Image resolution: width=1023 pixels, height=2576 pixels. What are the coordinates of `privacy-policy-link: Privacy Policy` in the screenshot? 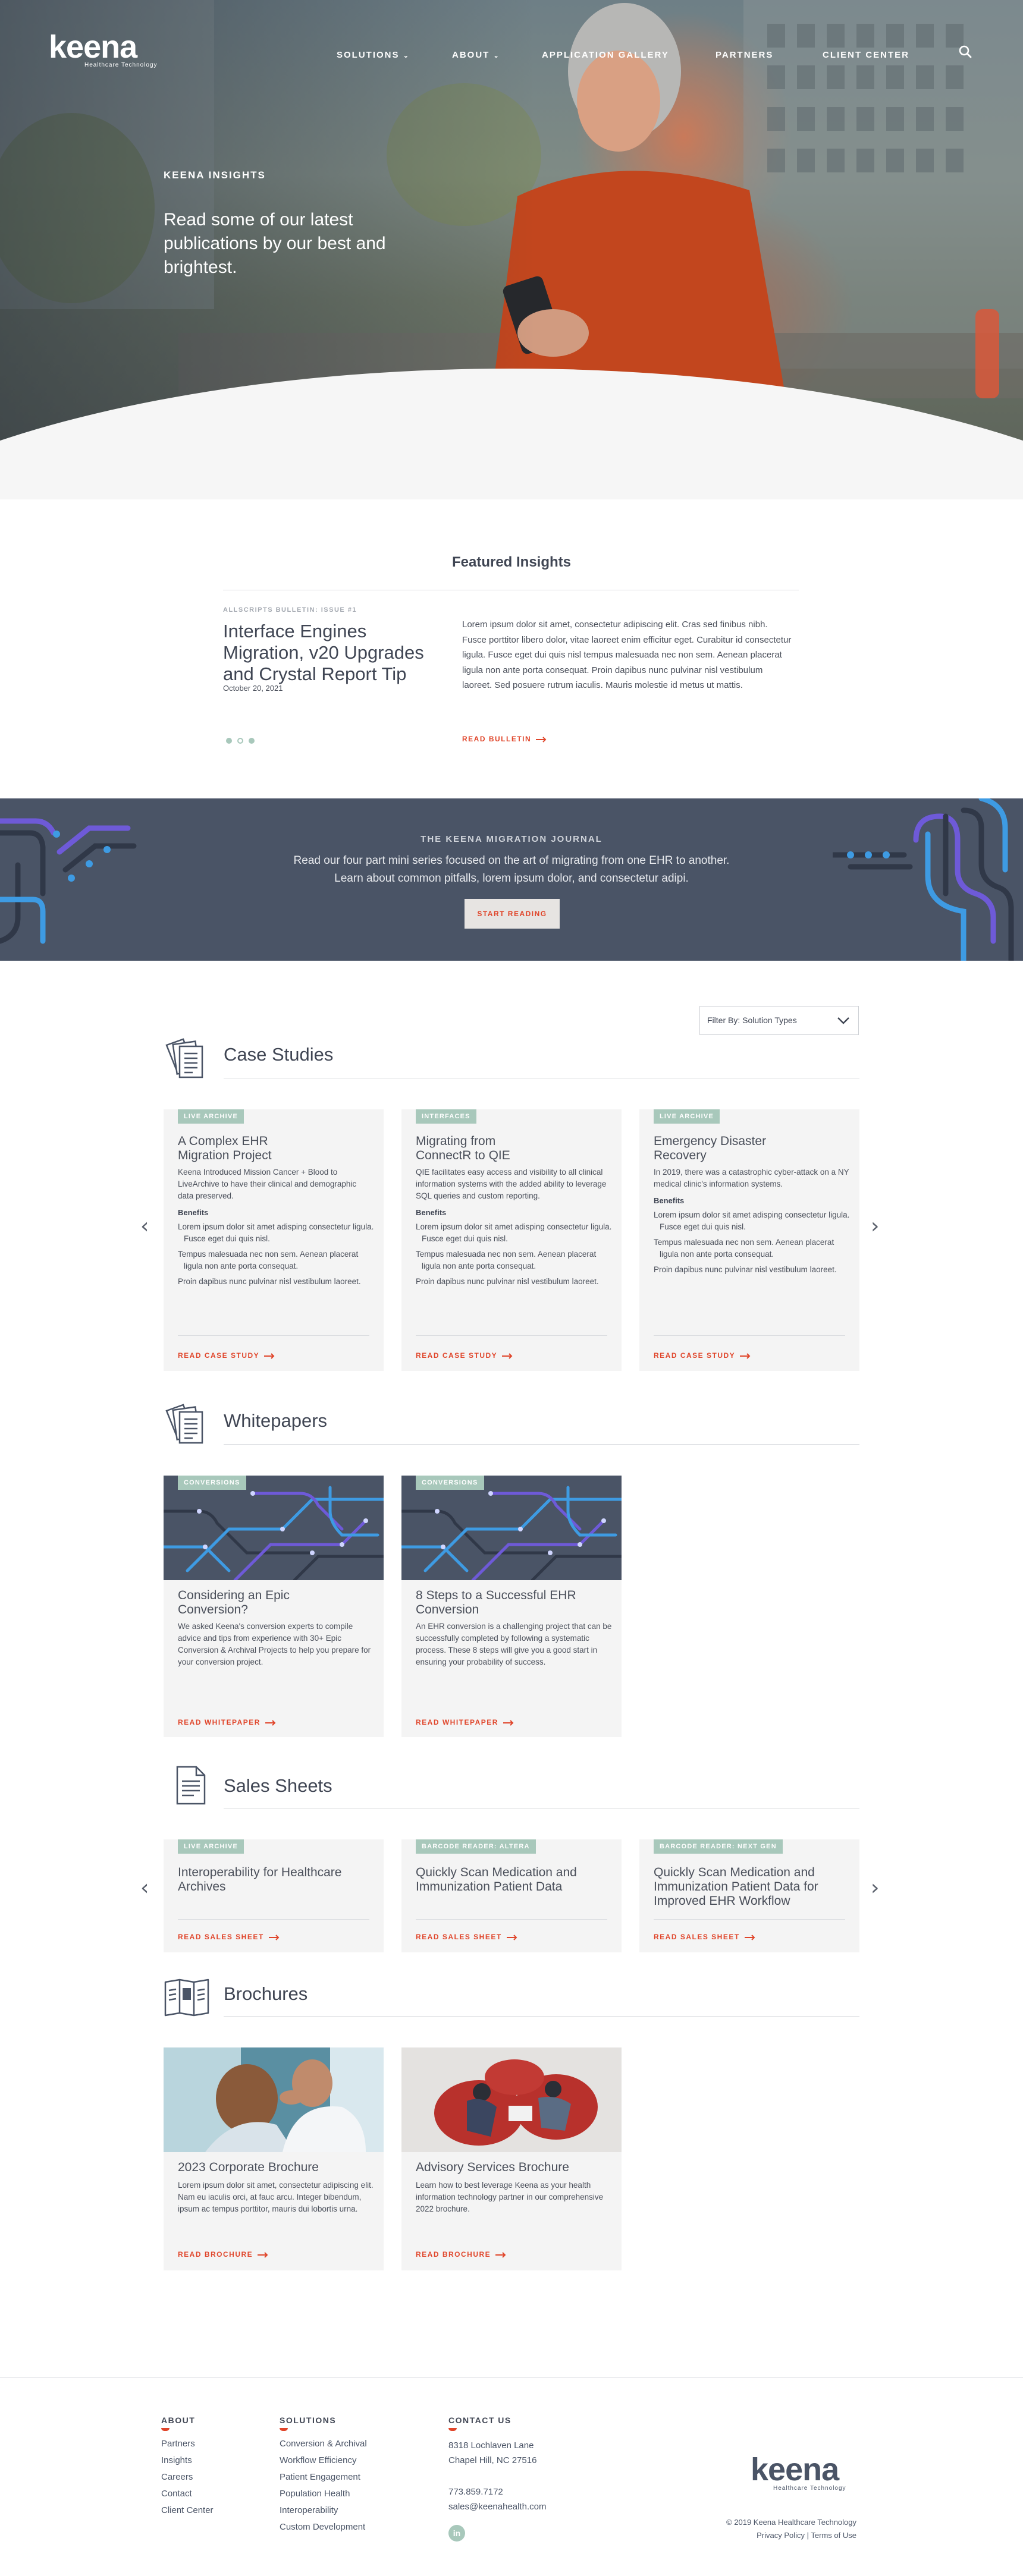 It's located at (781, 2535).